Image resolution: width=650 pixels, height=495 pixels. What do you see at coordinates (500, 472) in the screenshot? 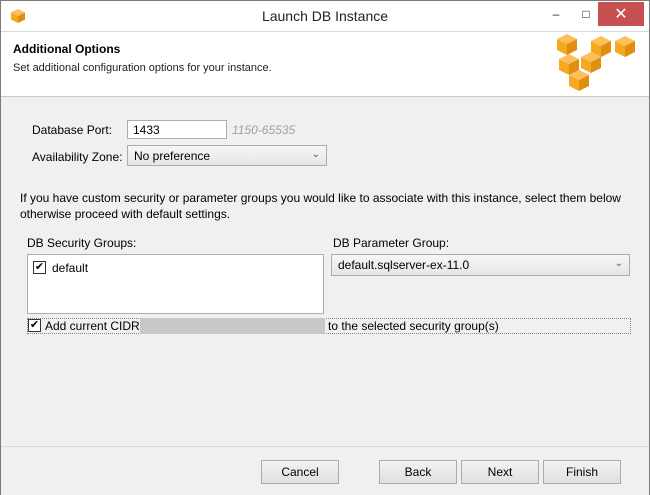
I see `next-button: Next` at bounding box center [500, 472].